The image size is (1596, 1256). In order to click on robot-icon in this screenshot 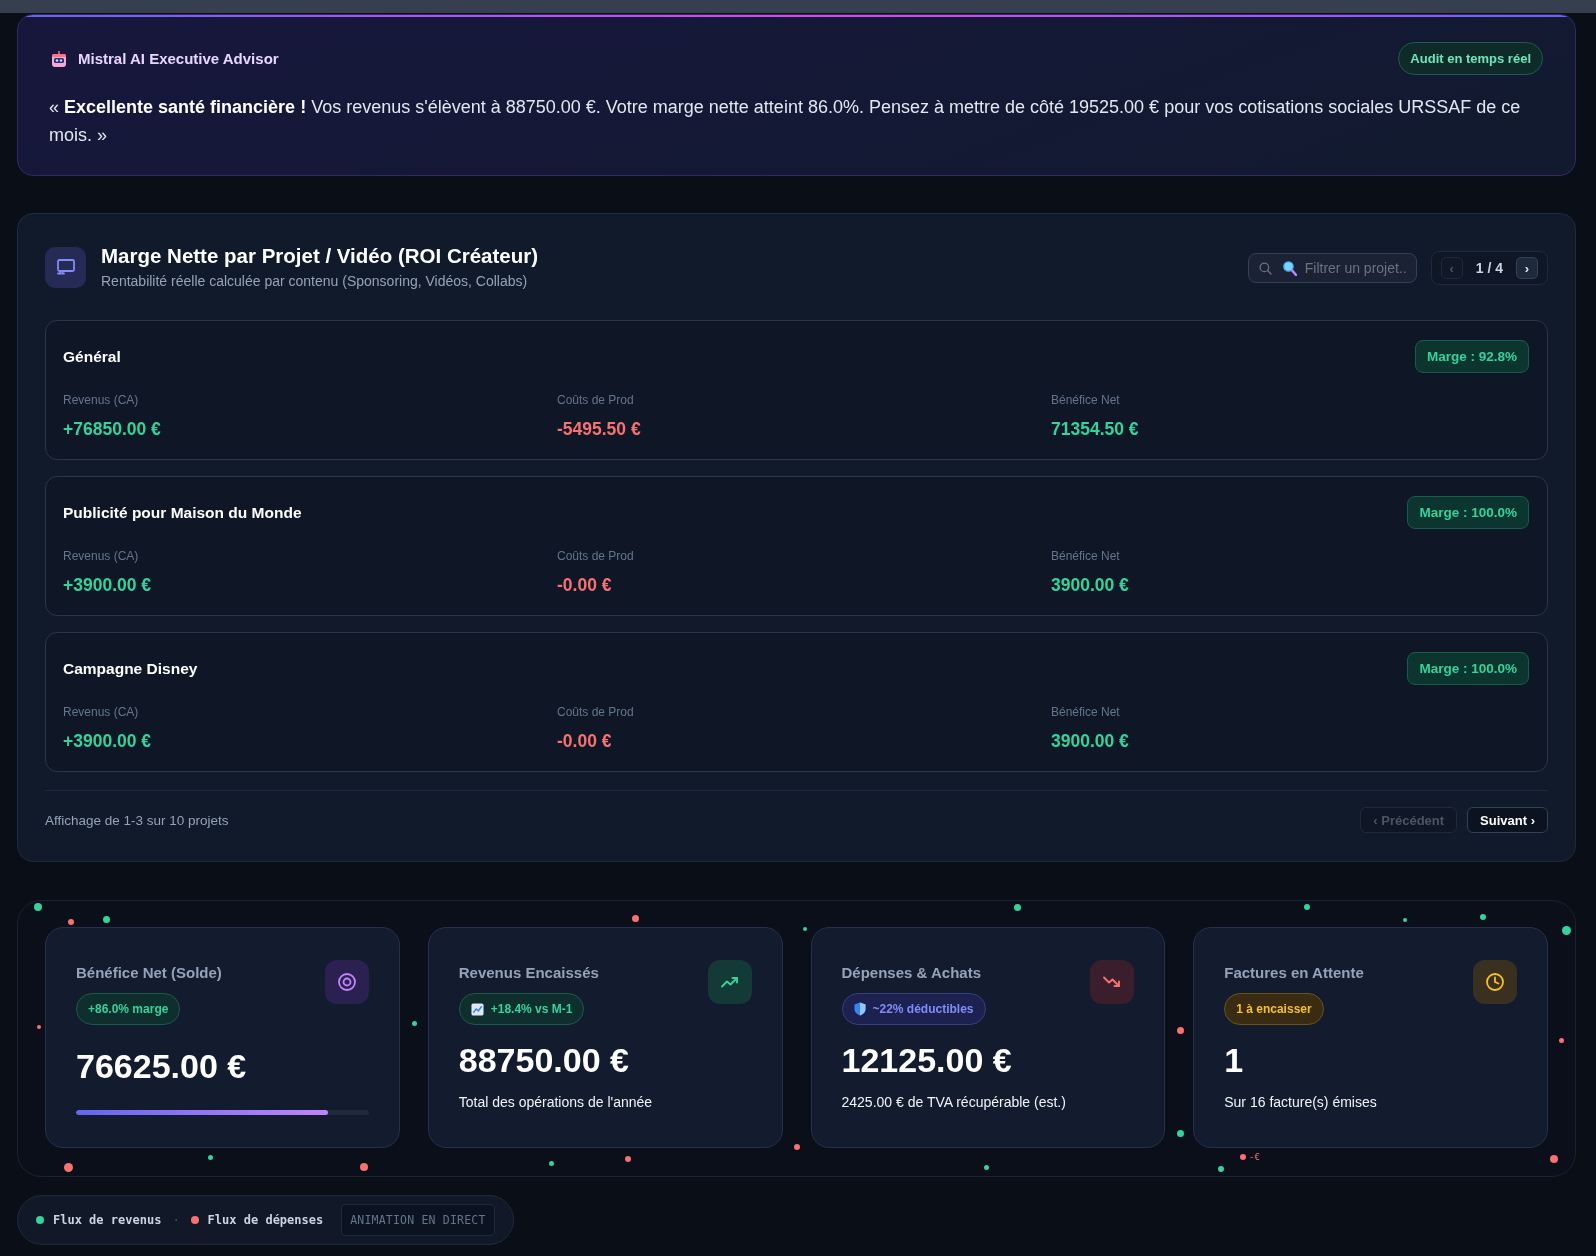, I will do `click(59, 58)`.